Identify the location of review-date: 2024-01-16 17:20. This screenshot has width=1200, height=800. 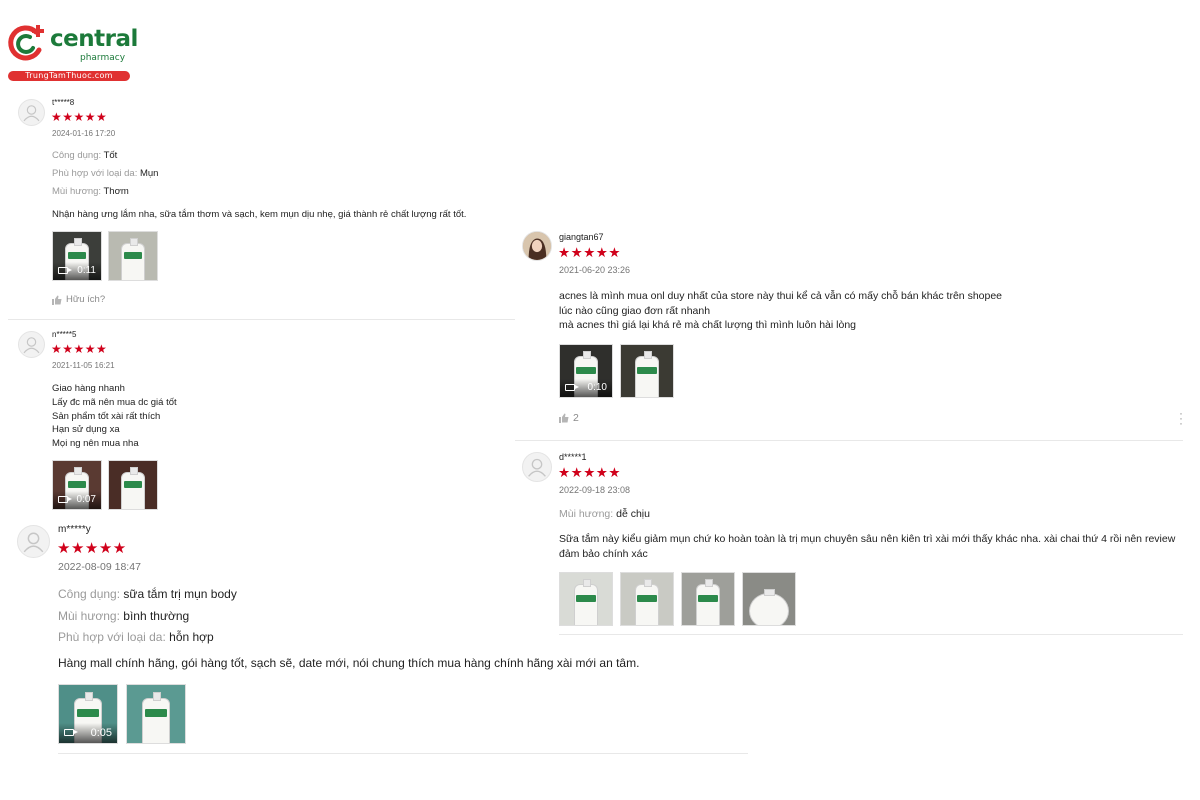
(84, 133).